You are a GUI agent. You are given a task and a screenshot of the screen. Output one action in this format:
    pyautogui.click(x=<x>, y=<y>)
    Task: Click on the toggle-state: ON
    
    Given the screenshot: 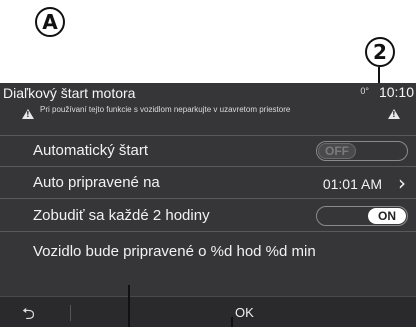 What is the action you would take?
    pyautogui.click(x=387, y=216)
    